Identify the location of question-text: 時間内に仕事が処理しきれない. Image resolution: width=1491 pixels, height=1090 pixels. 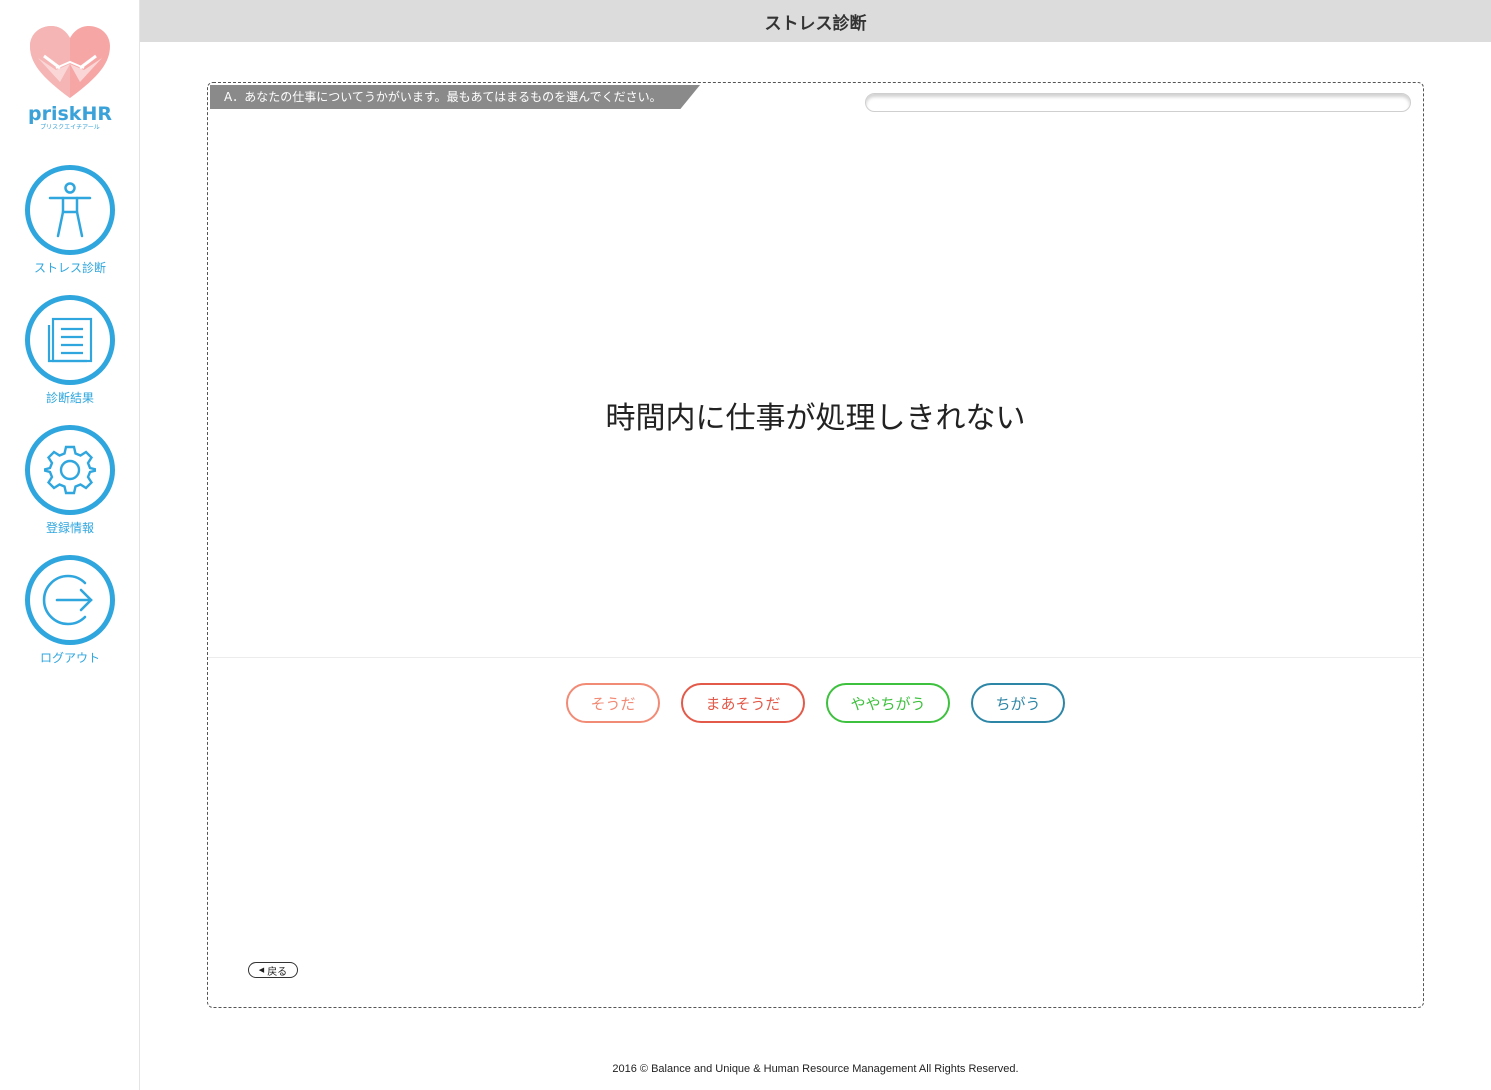
(815, 418).